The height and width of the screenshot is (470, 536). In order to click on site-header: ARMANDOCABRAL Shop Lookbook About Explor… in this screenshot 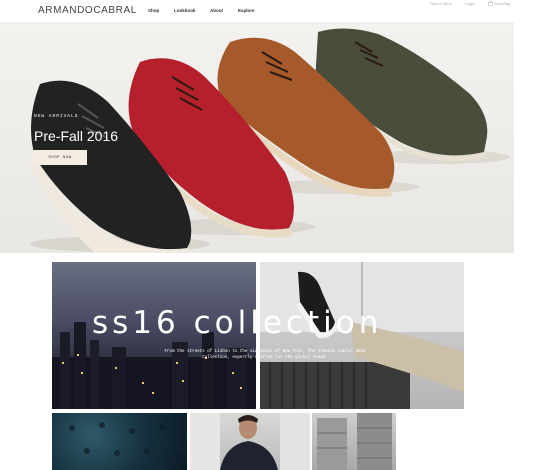, I will do `click(268, 11)`.